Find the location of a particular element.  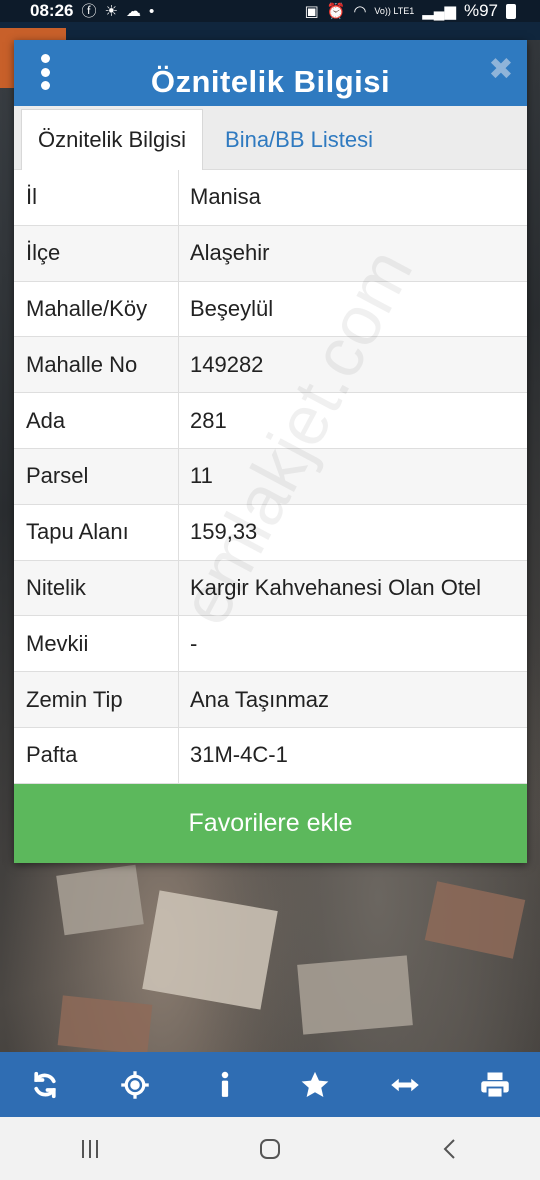

table-row: Pafta 31M-4C-1 is located at coordinates (270, 755).